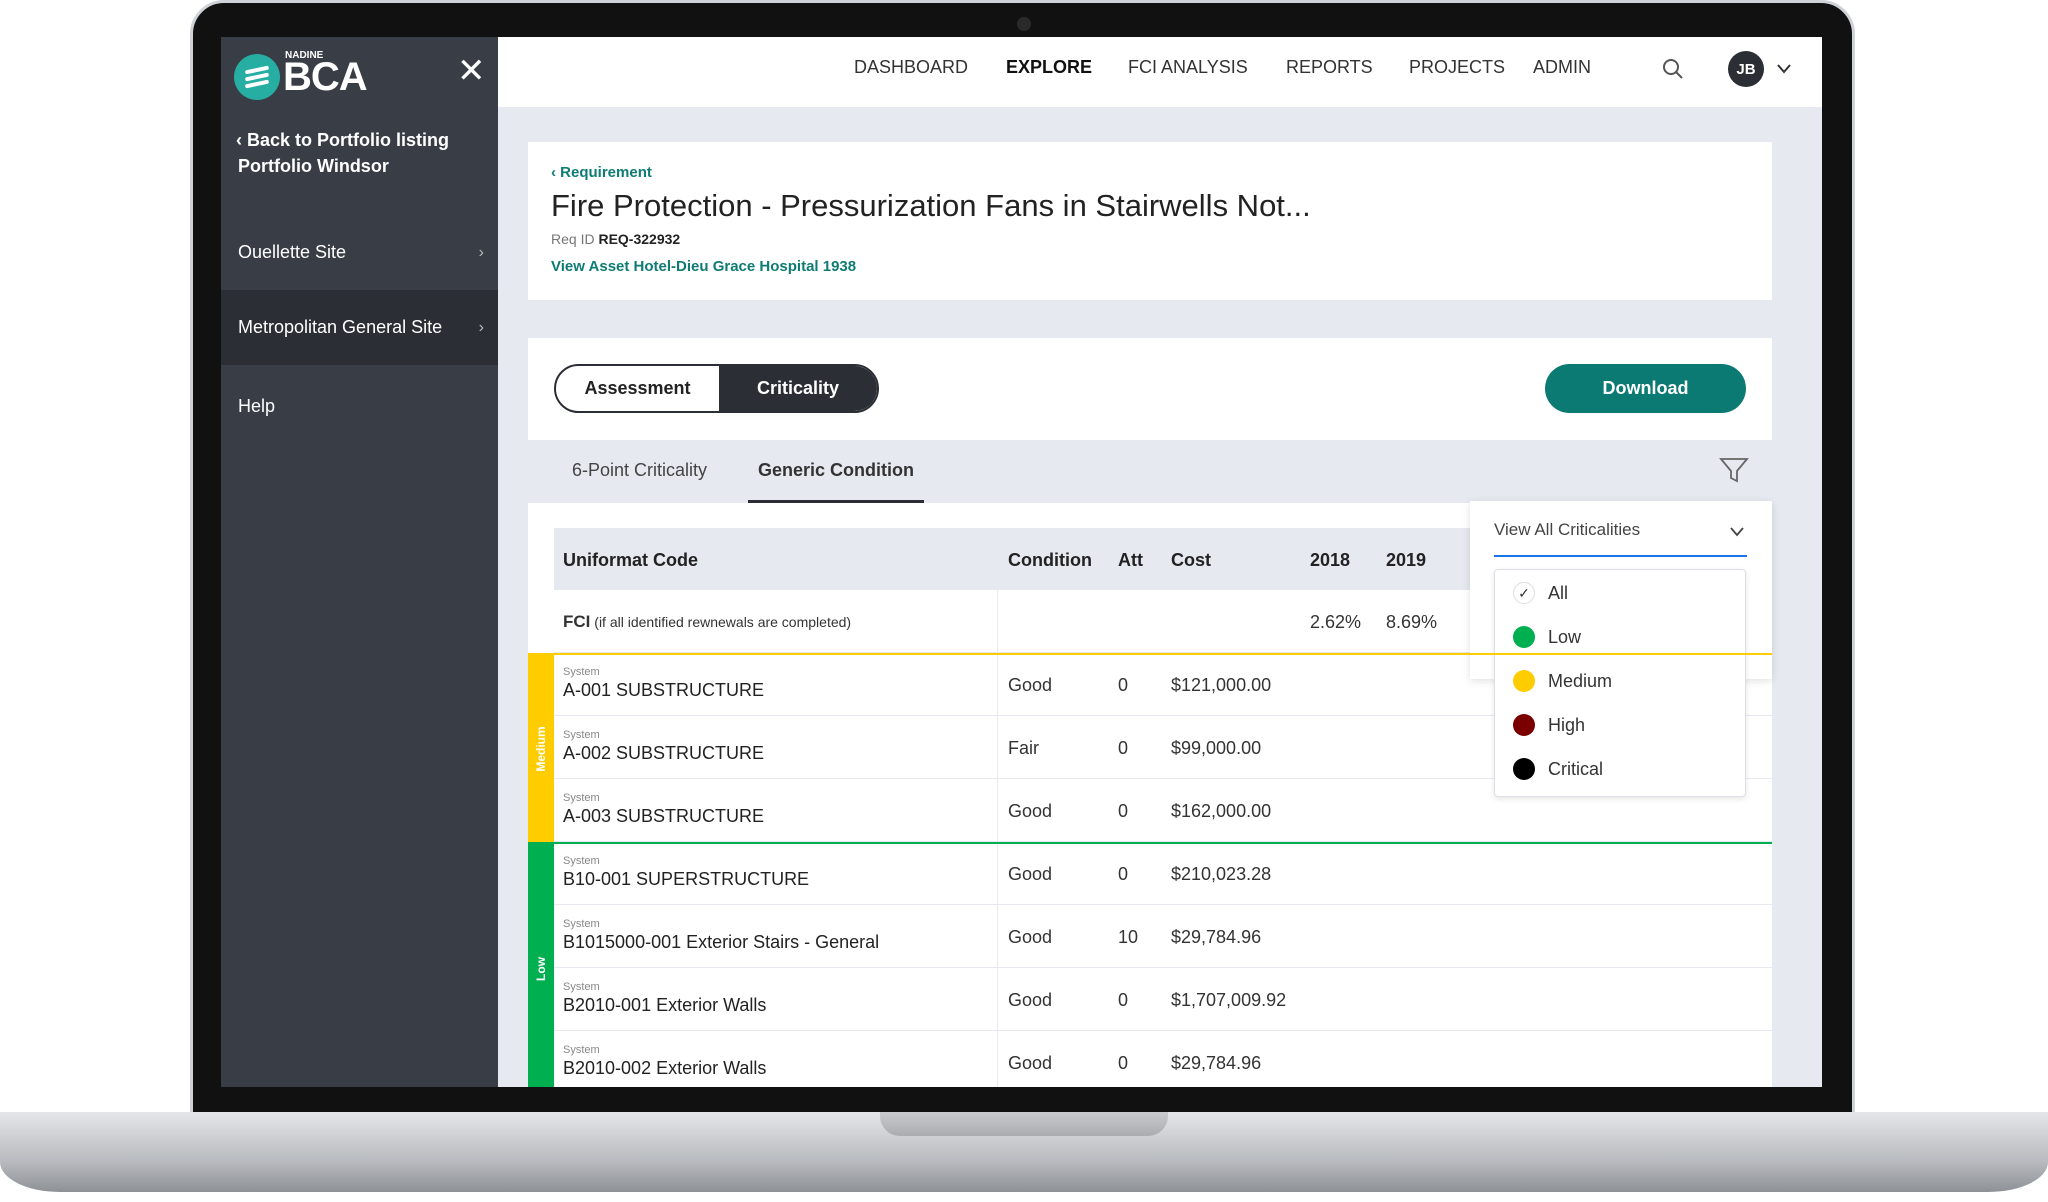 This screenshot has width=2048, height=1202. I want to click on download-button: Download, so click(1645, 388).